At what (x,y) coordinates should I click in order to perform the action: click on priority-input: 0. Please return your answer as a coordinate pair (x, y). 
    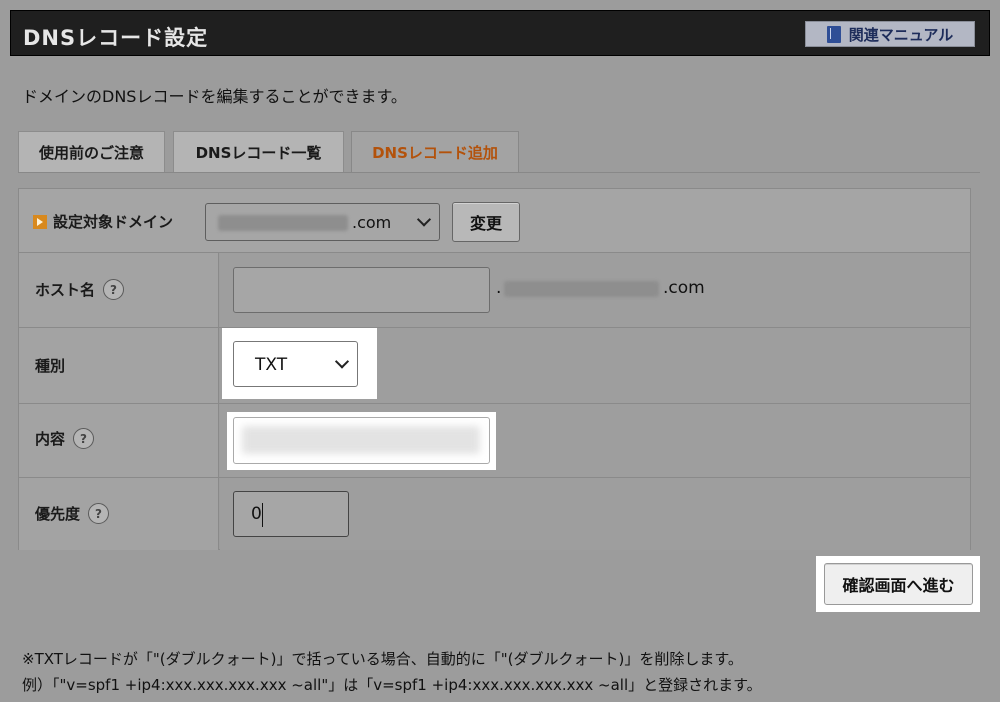
    Looking at the image, I should click on (291, 514).